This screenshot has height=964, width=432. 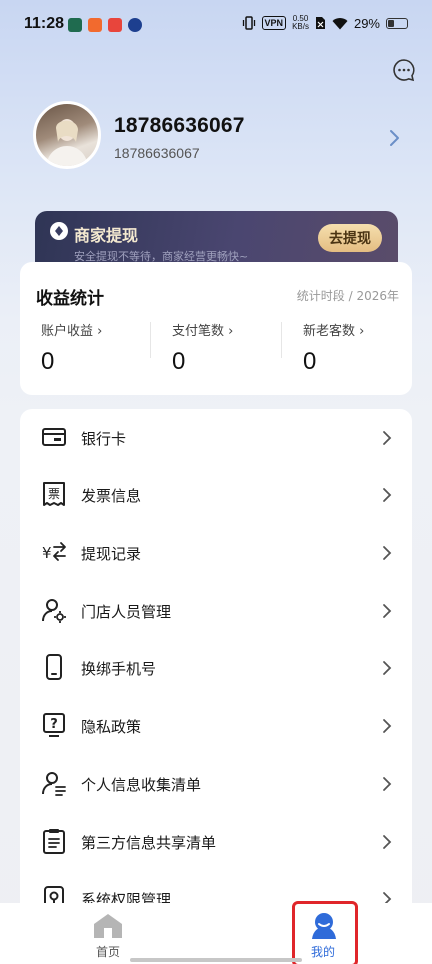 I want to click on invoice-icon: 票, so click(x=54, y=494).